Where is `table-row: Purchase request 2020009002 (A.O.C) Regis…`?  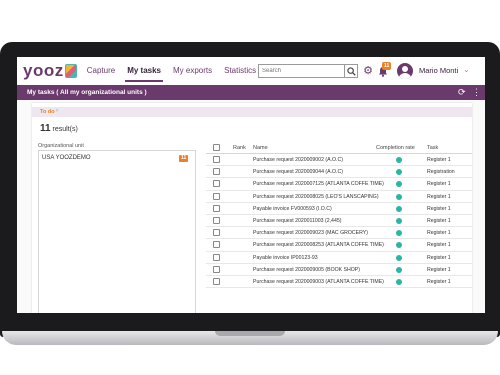
table-row: Purchase request 2020009002 (A.O.C) Regis… is located at coordinates (339, 160).